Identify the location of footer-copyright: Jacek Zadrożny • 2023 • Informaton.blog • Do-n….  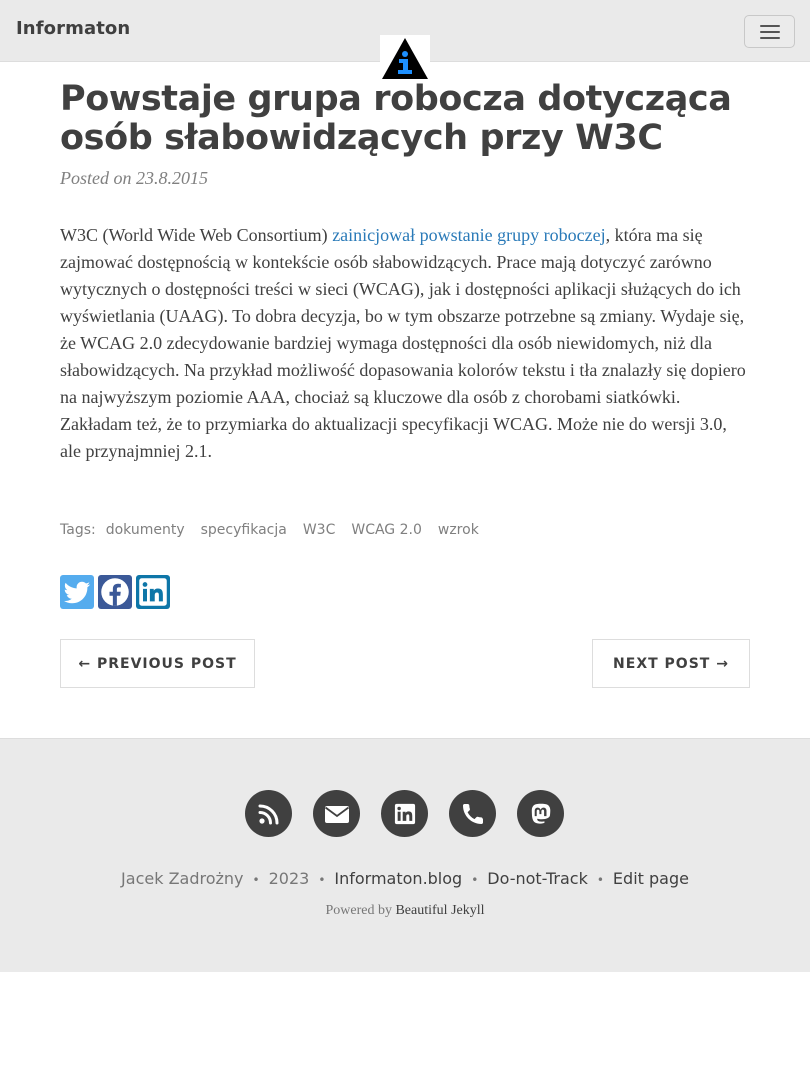
(405, 878).